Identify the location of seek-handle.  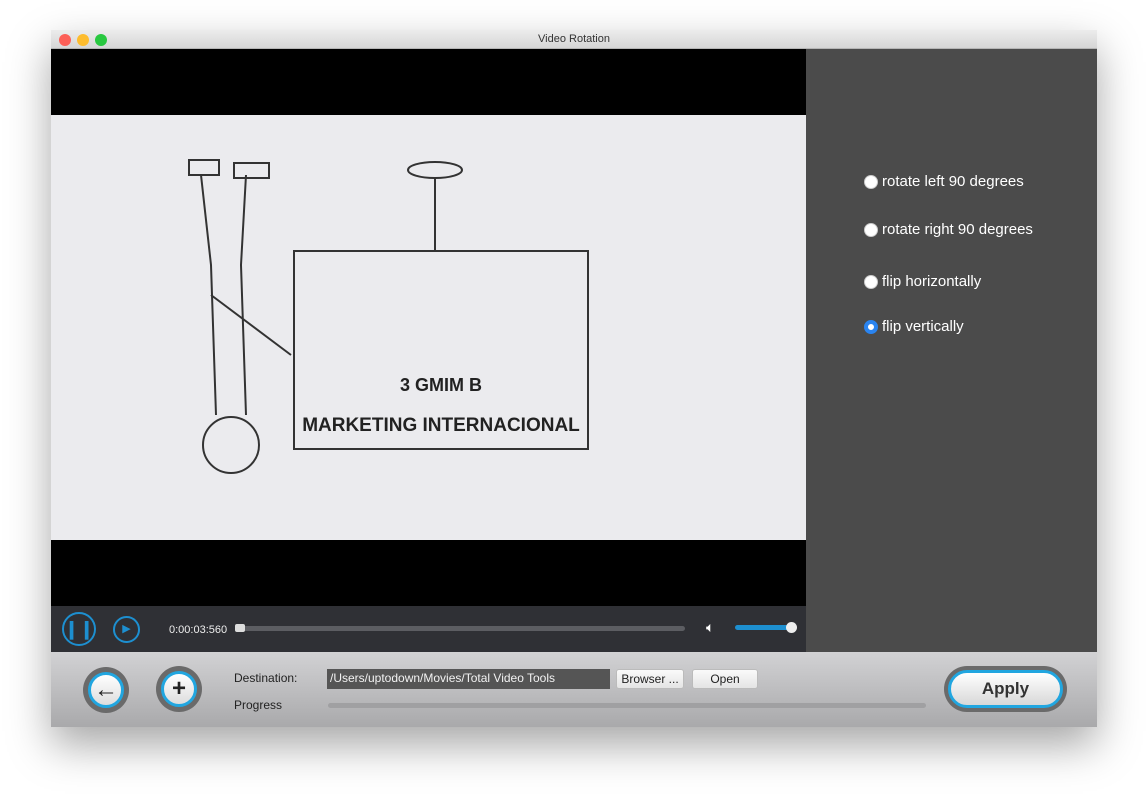
(240, 628).